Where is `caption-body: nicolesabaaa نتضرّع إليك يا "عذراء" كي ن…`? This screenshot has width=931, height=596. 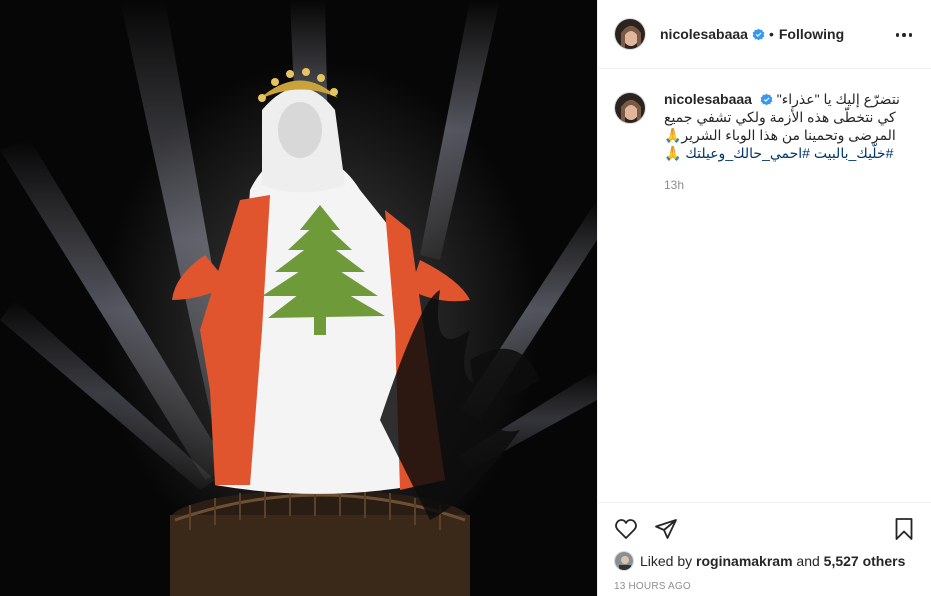 caption-body: nicolesabaaa نتضرّع إليك يا "عذراء" كي ن… is located at coordinates (791, 142).